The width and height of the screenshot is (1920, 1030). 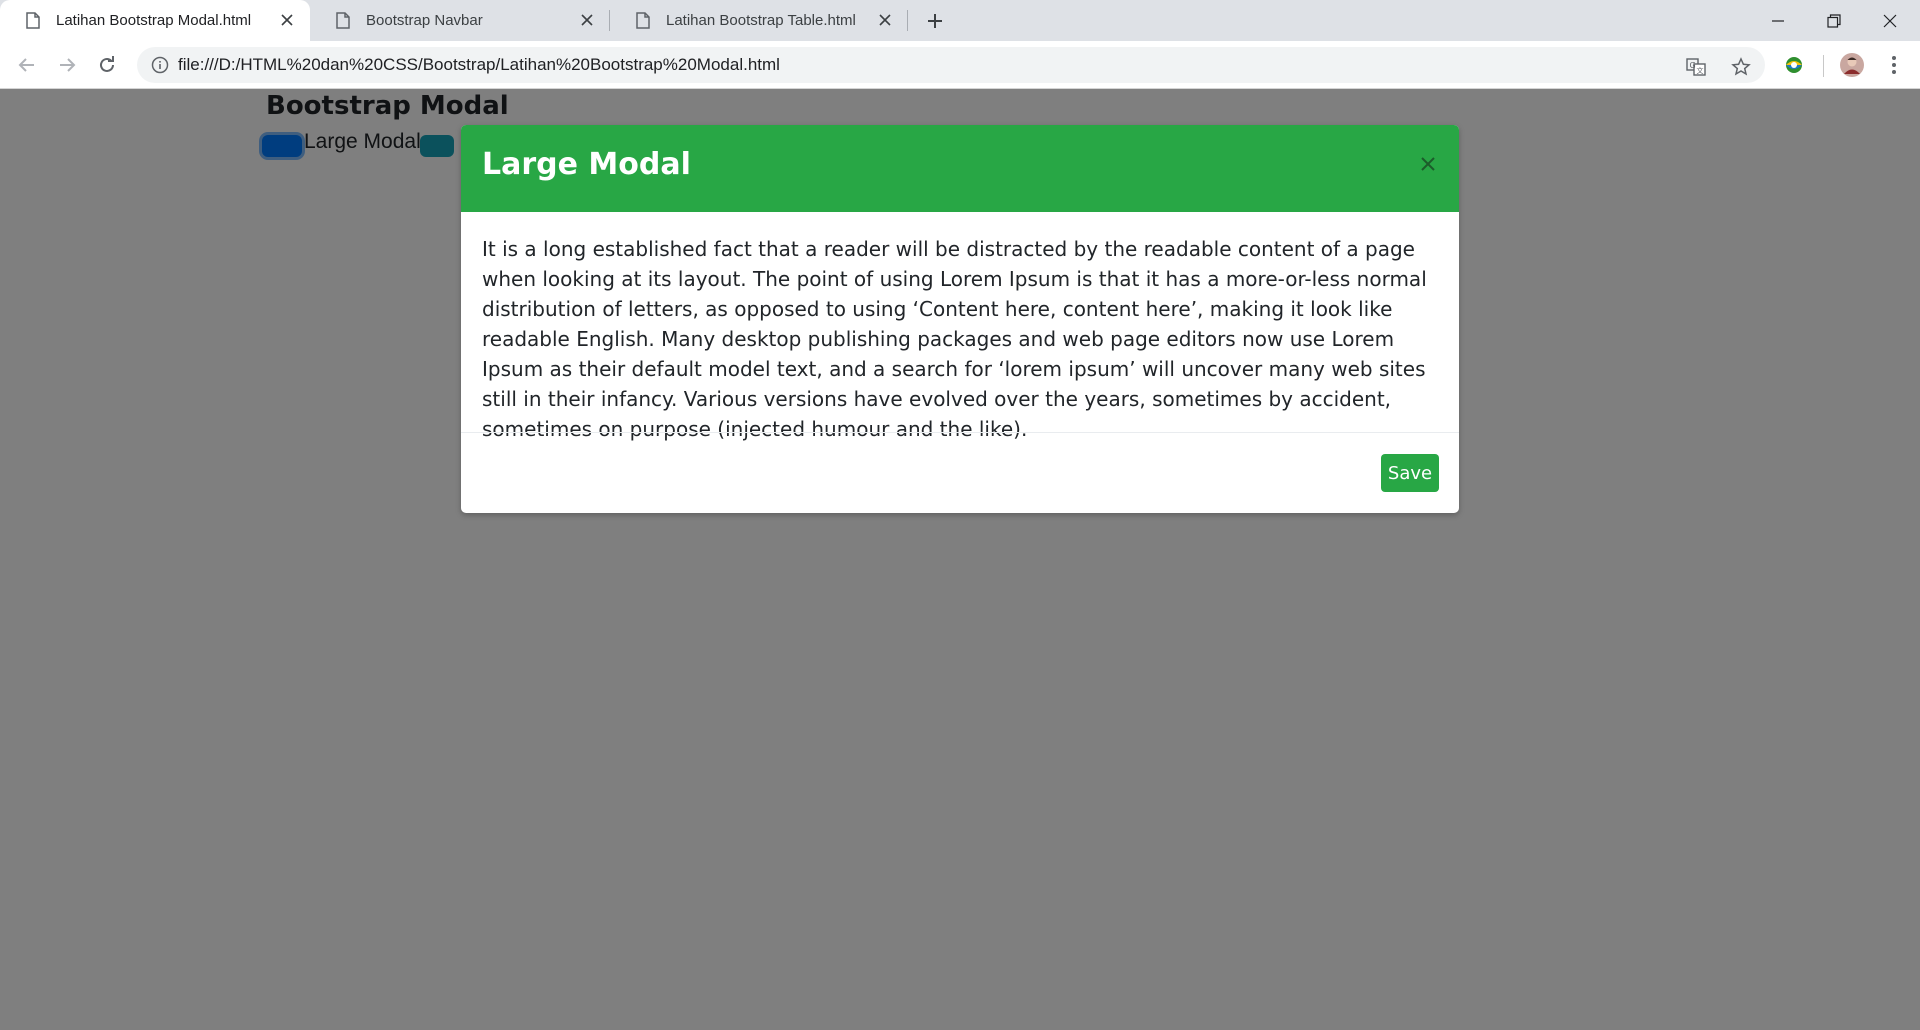 I want to click on tab-title: Latihan Bootstrap Modal.html, so click(x=154, y=20).